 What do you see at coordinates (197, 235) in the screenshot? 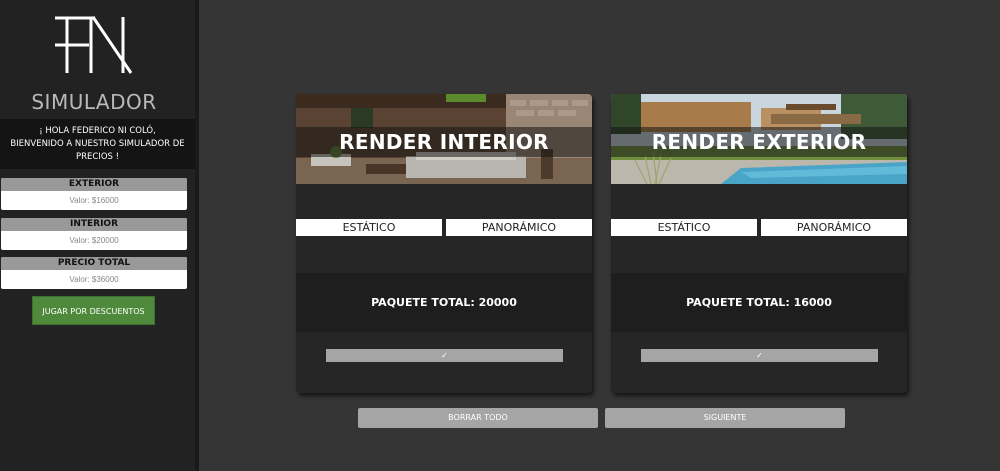
I see `sidebar-divider` at bounding box center [197, 235].